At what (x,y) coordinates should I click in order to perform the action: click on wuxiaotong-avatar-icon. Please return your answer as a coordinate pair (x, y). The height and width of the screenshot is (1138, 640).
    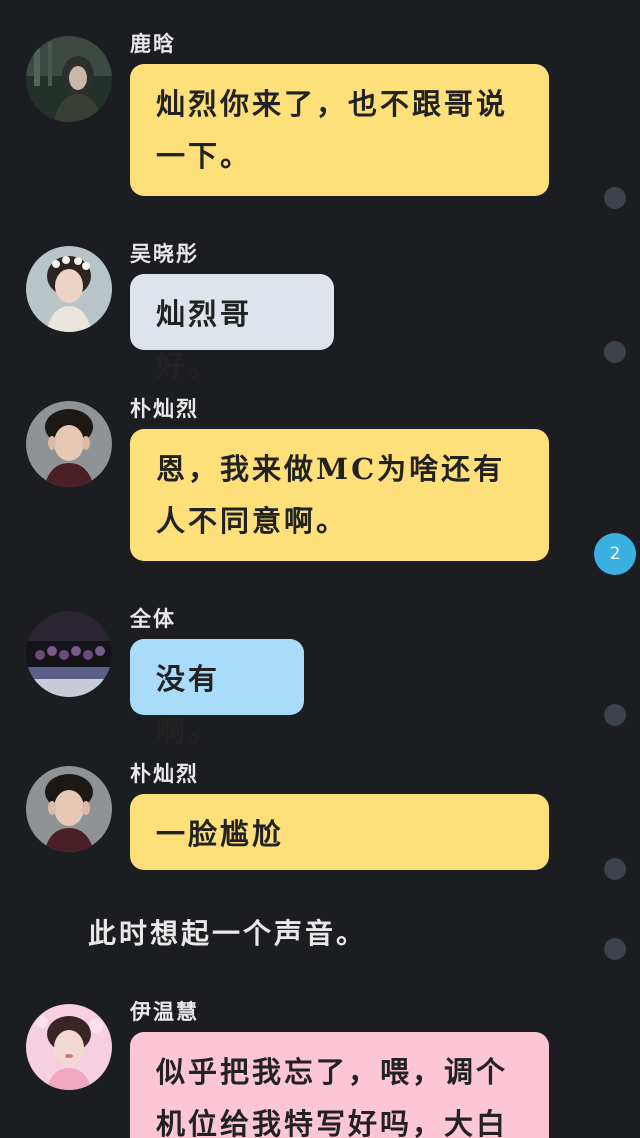
    Looking at the image, I should click on (69, 289).